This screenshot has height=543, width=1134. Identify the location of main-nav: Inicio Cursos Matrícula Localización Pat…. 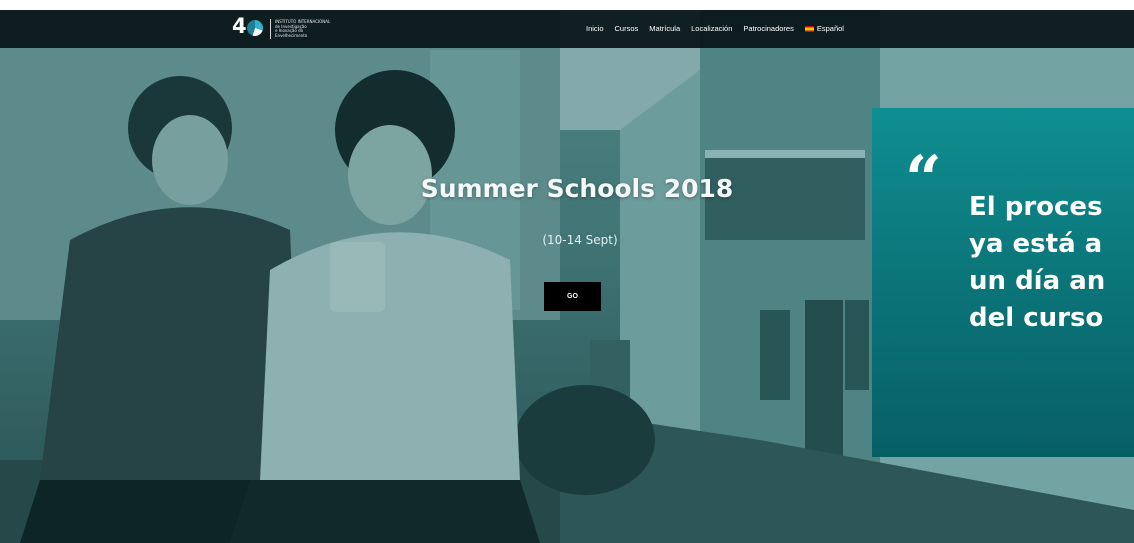
(715, 29).